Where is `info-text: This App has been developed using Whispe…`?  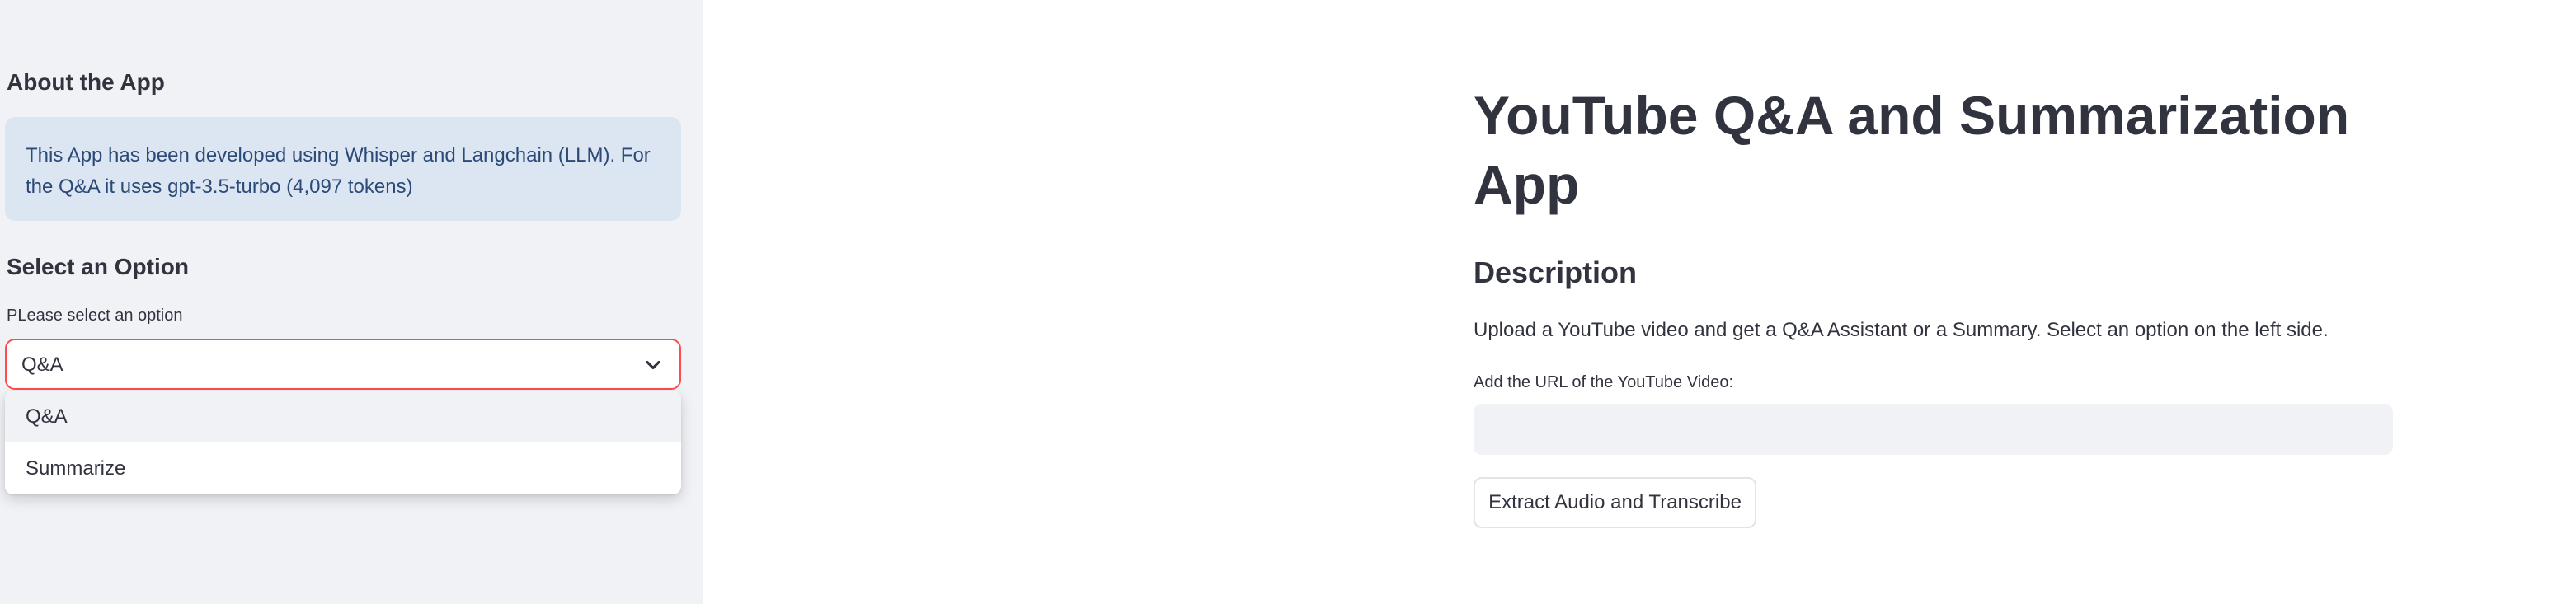 info-text: This App has been developed using Whispe… is located at coordinates (338, 171).